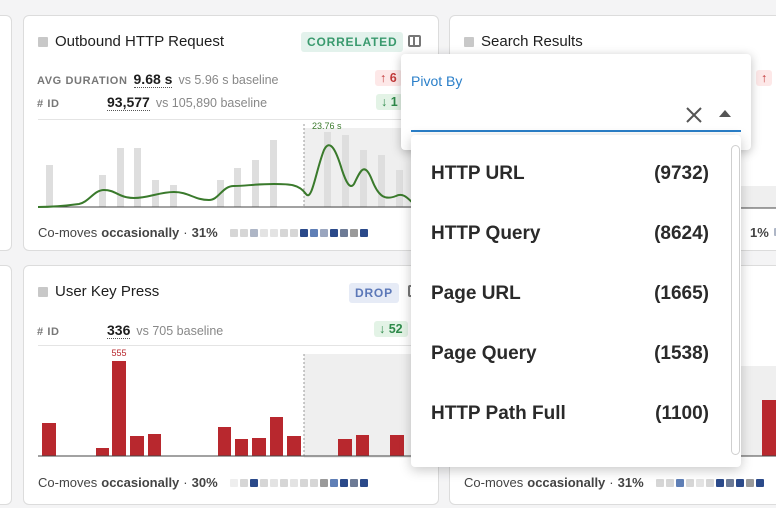  I want to click on metric-id: # ID 336 vs 705 baseline, so click(130, 330).